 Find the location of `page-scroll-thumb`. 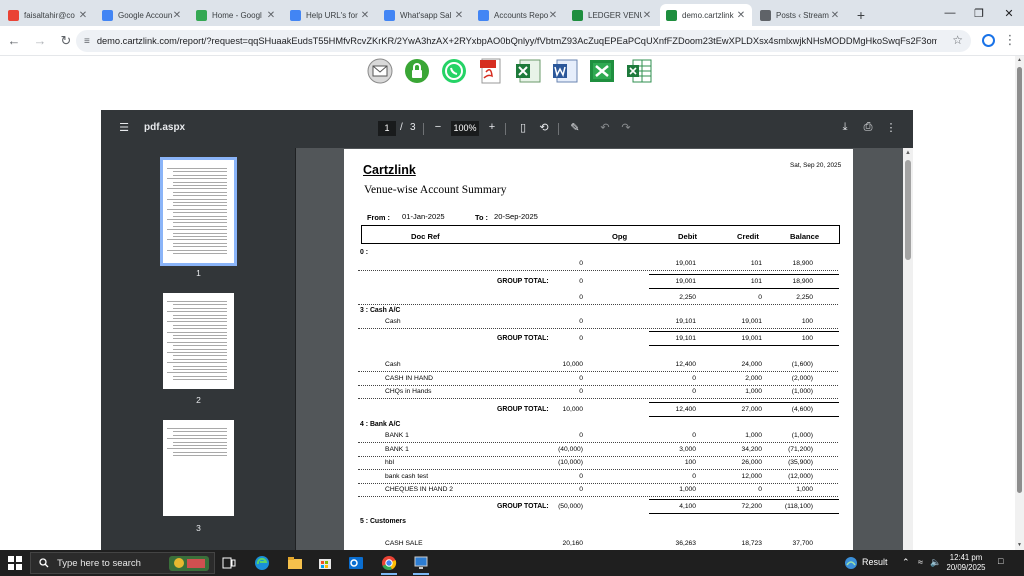

page-scroll-thumb is located at coordinates (1019, 280).